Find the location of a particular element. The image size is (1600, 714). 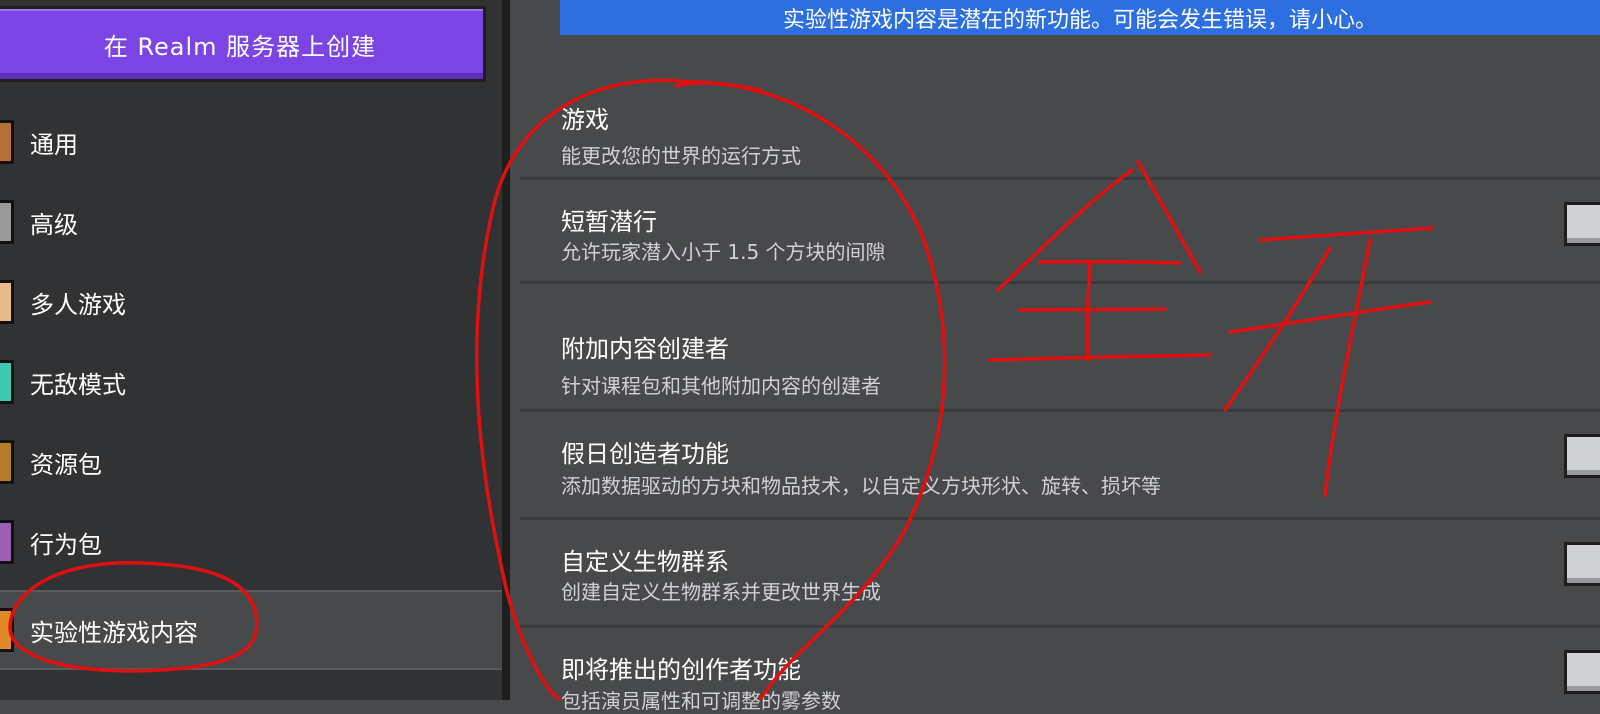

sidebar-item-experiments: 实验性游戏内容 is located at coordinates (251, 630).